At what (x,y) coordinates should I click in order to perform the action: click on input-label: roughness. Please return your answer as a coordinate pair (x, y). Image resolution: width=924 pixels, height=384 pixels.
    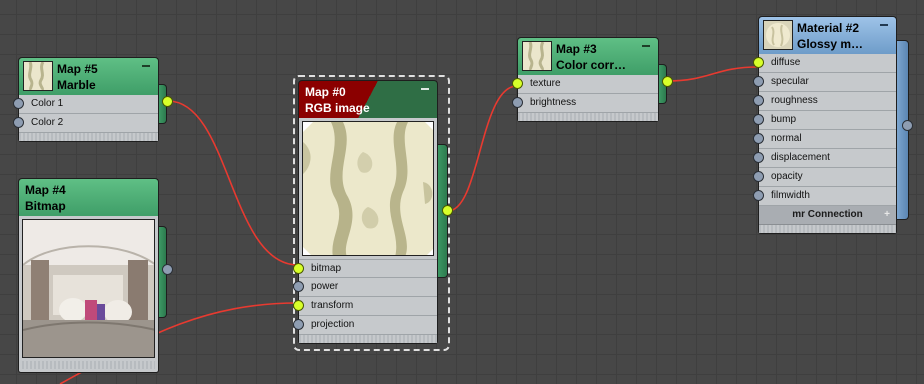
    Looking at the image, I should click on (794, 100).